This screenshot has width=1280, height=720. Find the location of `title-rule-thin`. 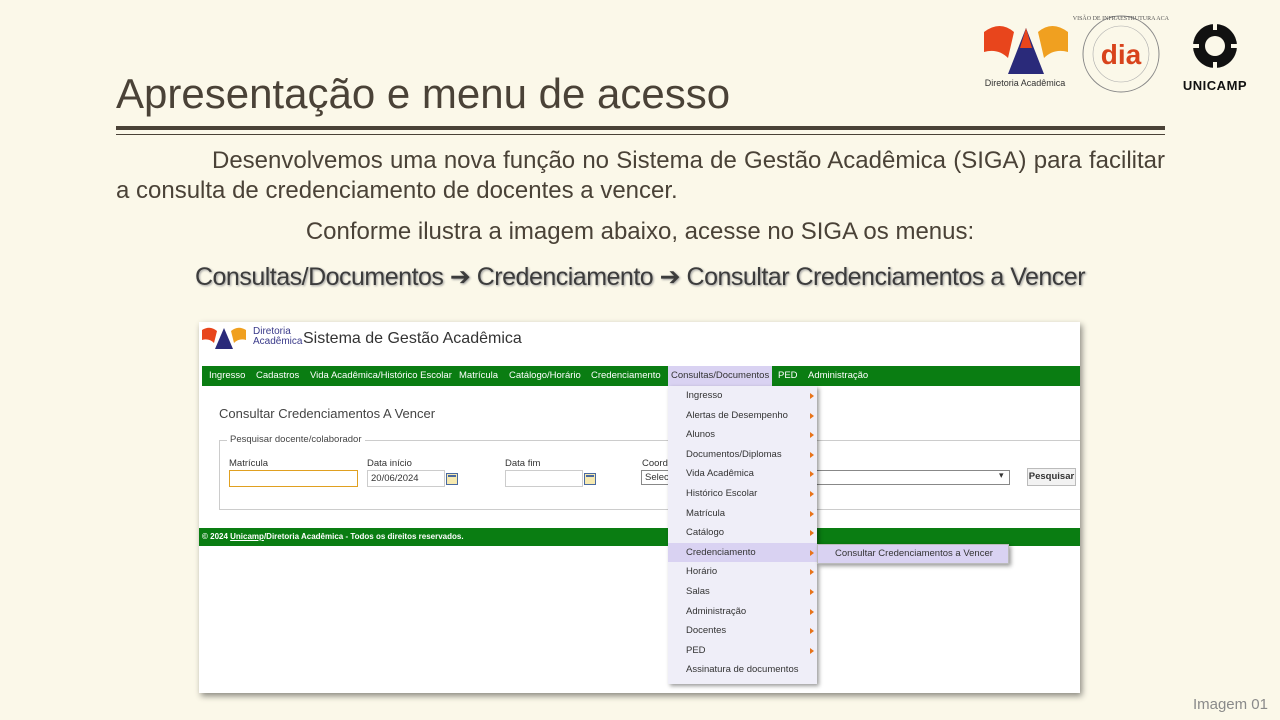

title-rule-thin is located at coordinates (640, 134).